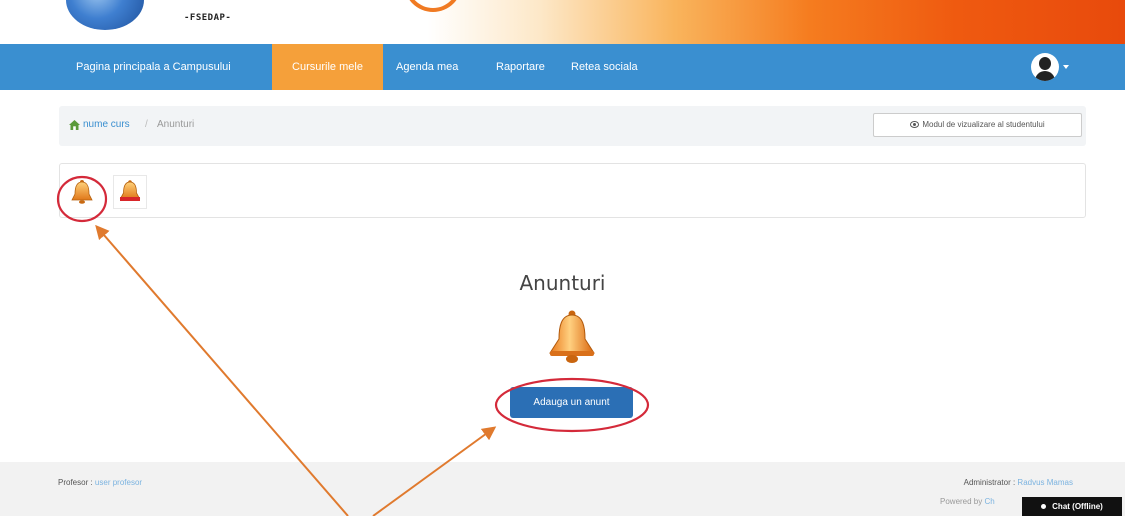 The height and width of the screenshot is (516, 1125). I want to click on student-view-label: Modul de vizualizare al studentului, so click(983, 124).